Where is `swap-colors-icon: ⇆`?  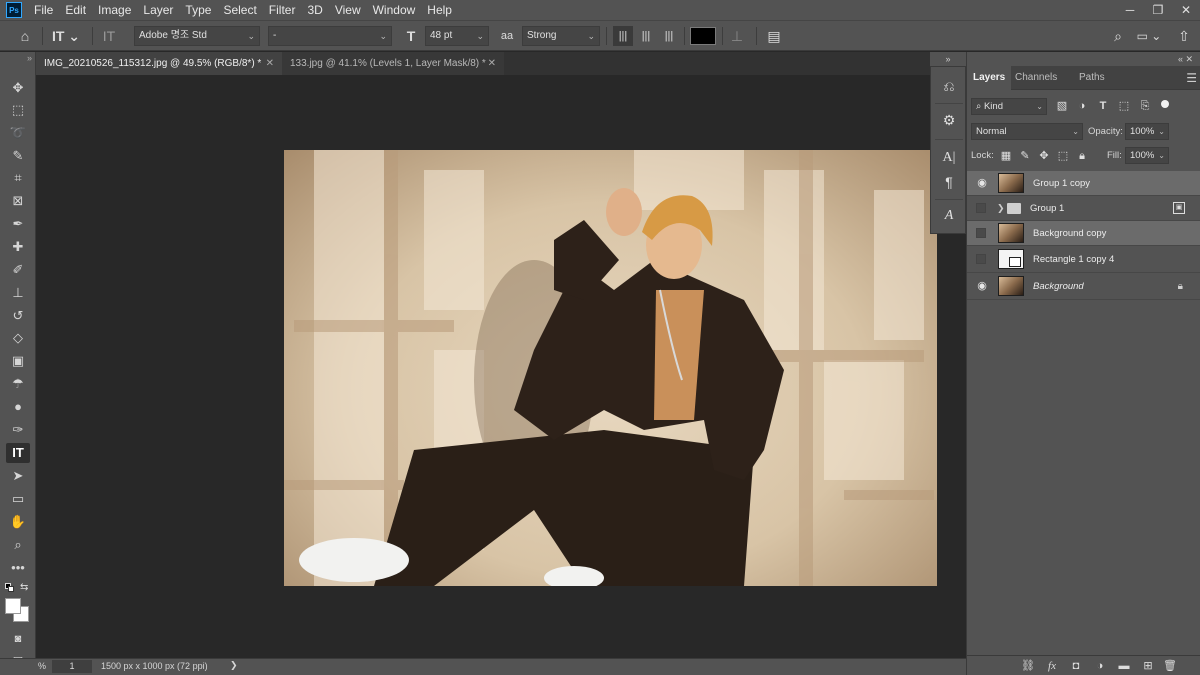
swap-colors-icon: ⇆ is located at coordinates (24, 587).